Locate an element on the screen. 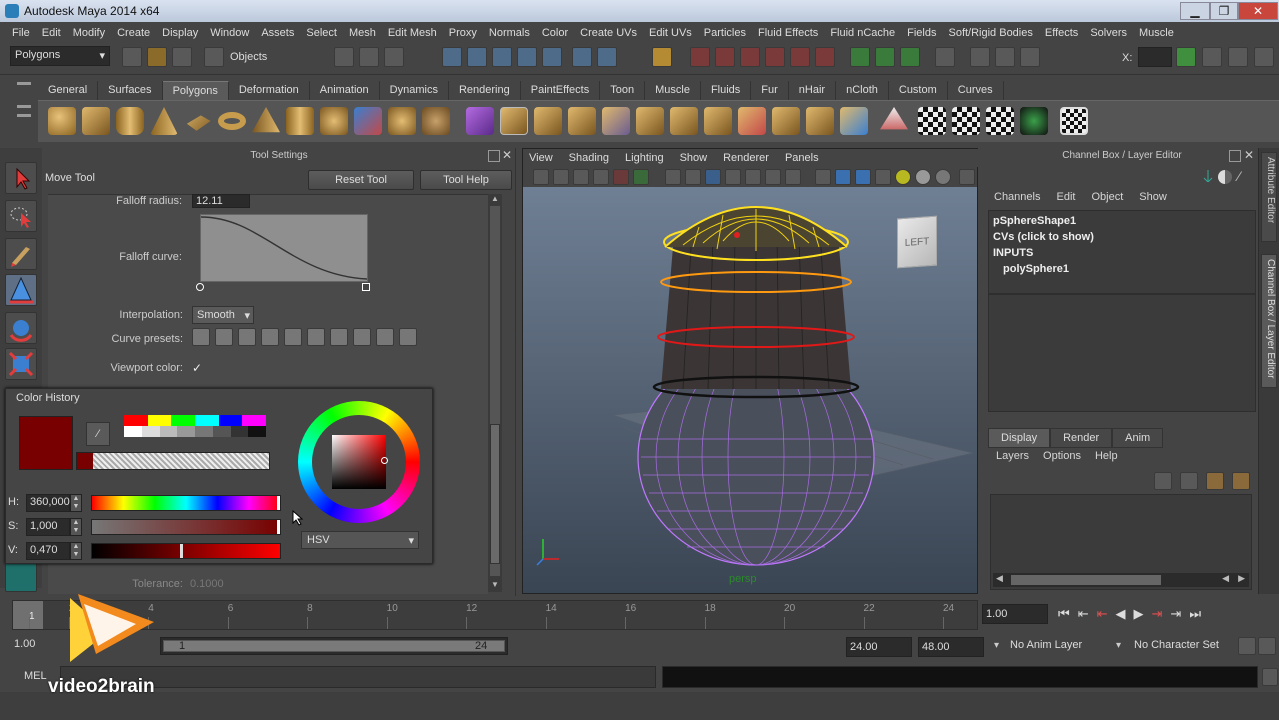 The image size is (1279, 720). view-cube: LEFT is located at coordinates (917, 242).